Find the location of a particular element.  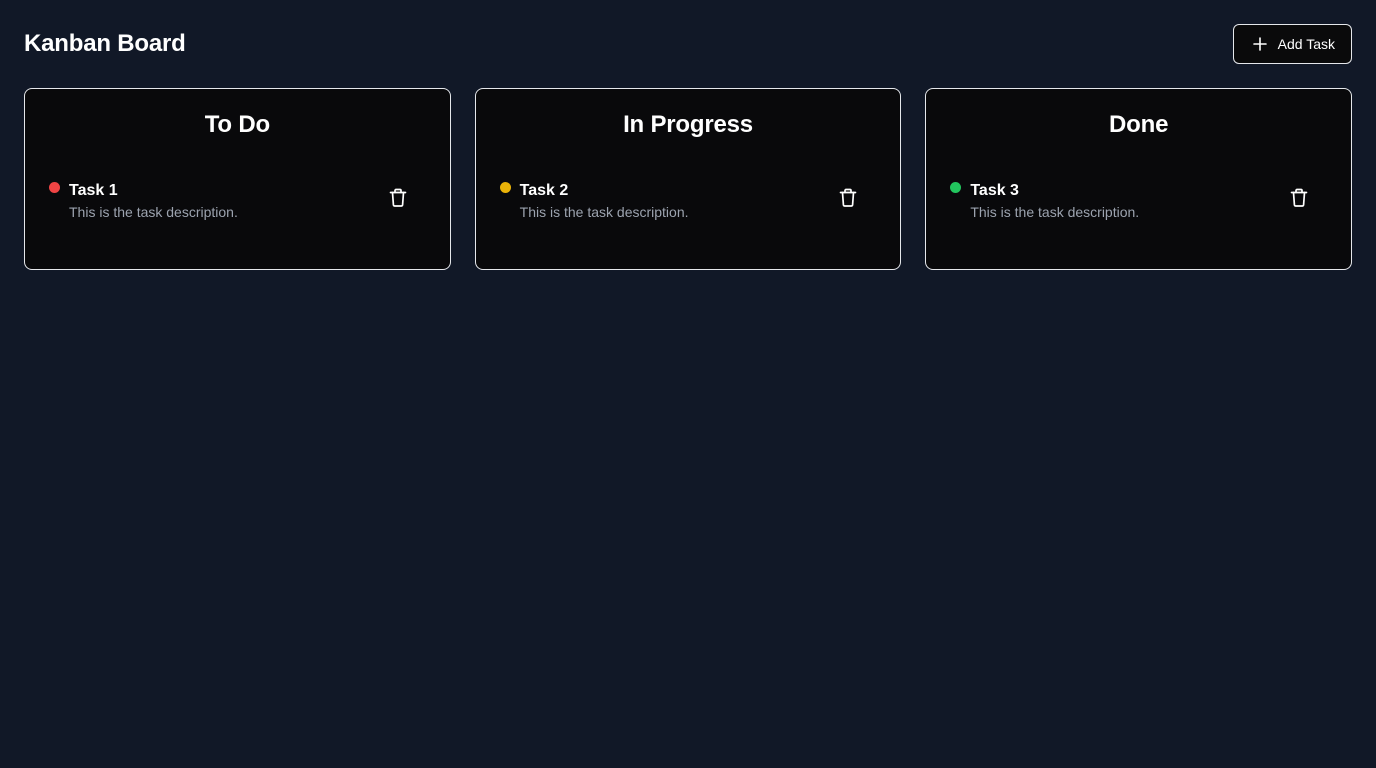

task-card: Task 3 This is the task description. is located at coordinates (1138, 201).